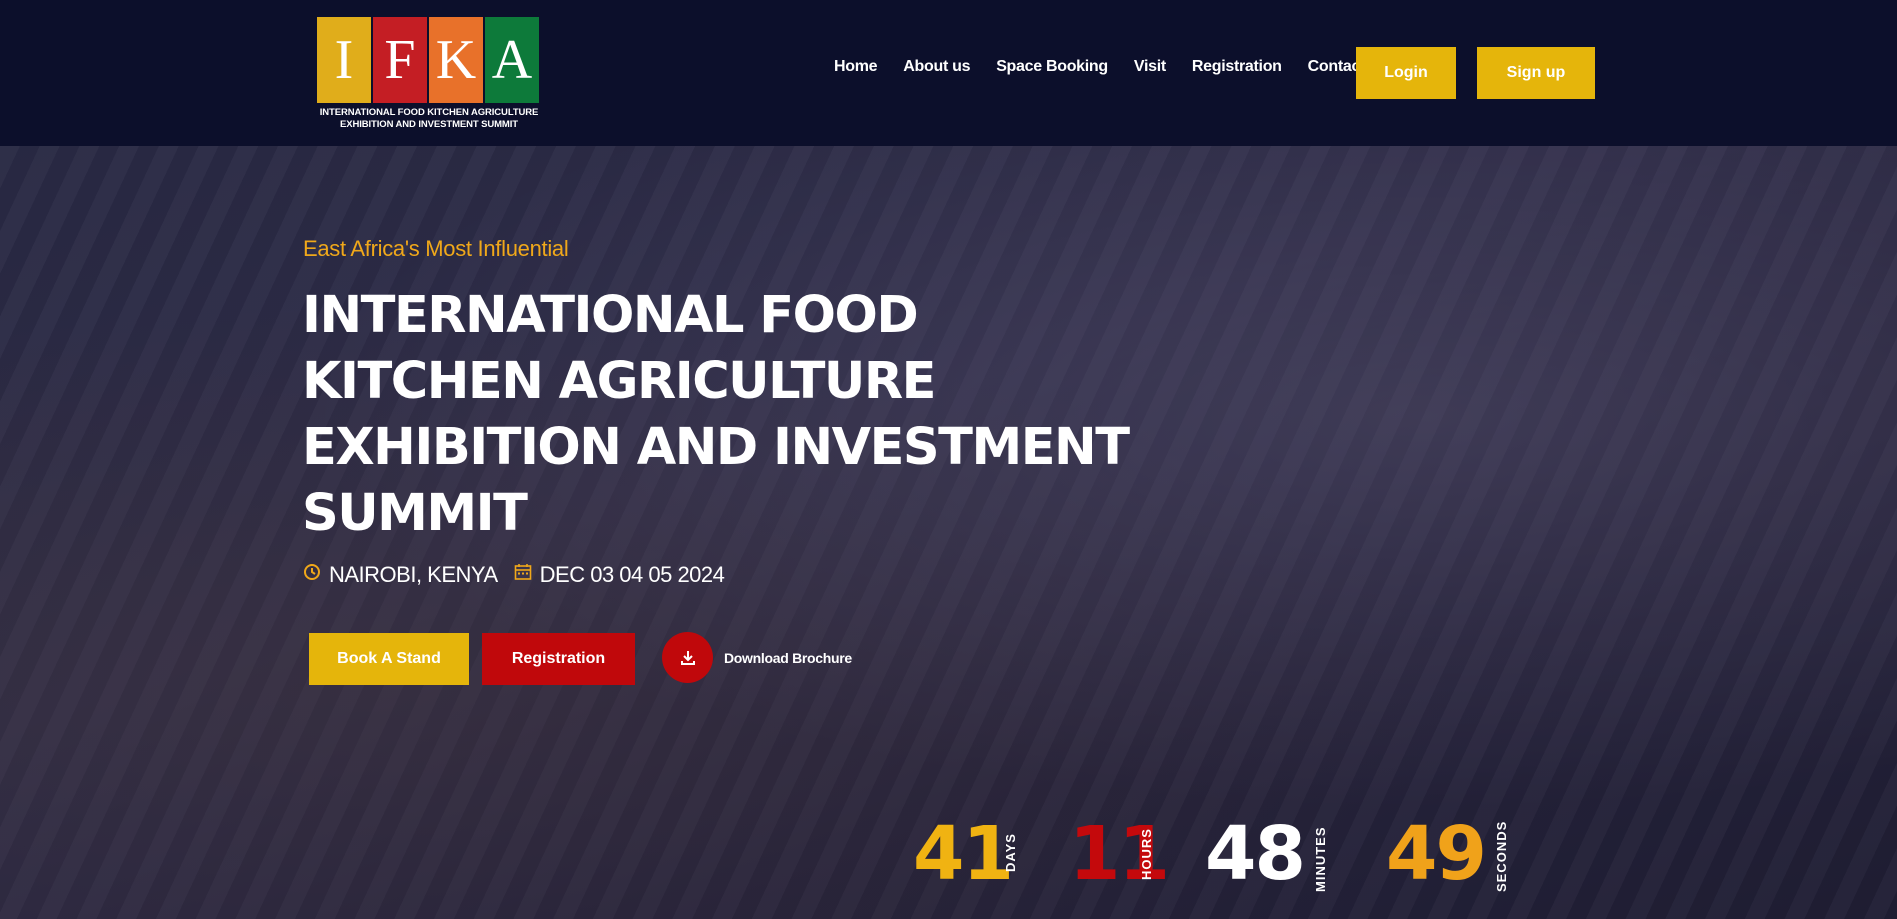 The height and width of the screenshot is (919, 1897). I want to click on nav-item-space-booking: Space Booking, so click(1052, 67).